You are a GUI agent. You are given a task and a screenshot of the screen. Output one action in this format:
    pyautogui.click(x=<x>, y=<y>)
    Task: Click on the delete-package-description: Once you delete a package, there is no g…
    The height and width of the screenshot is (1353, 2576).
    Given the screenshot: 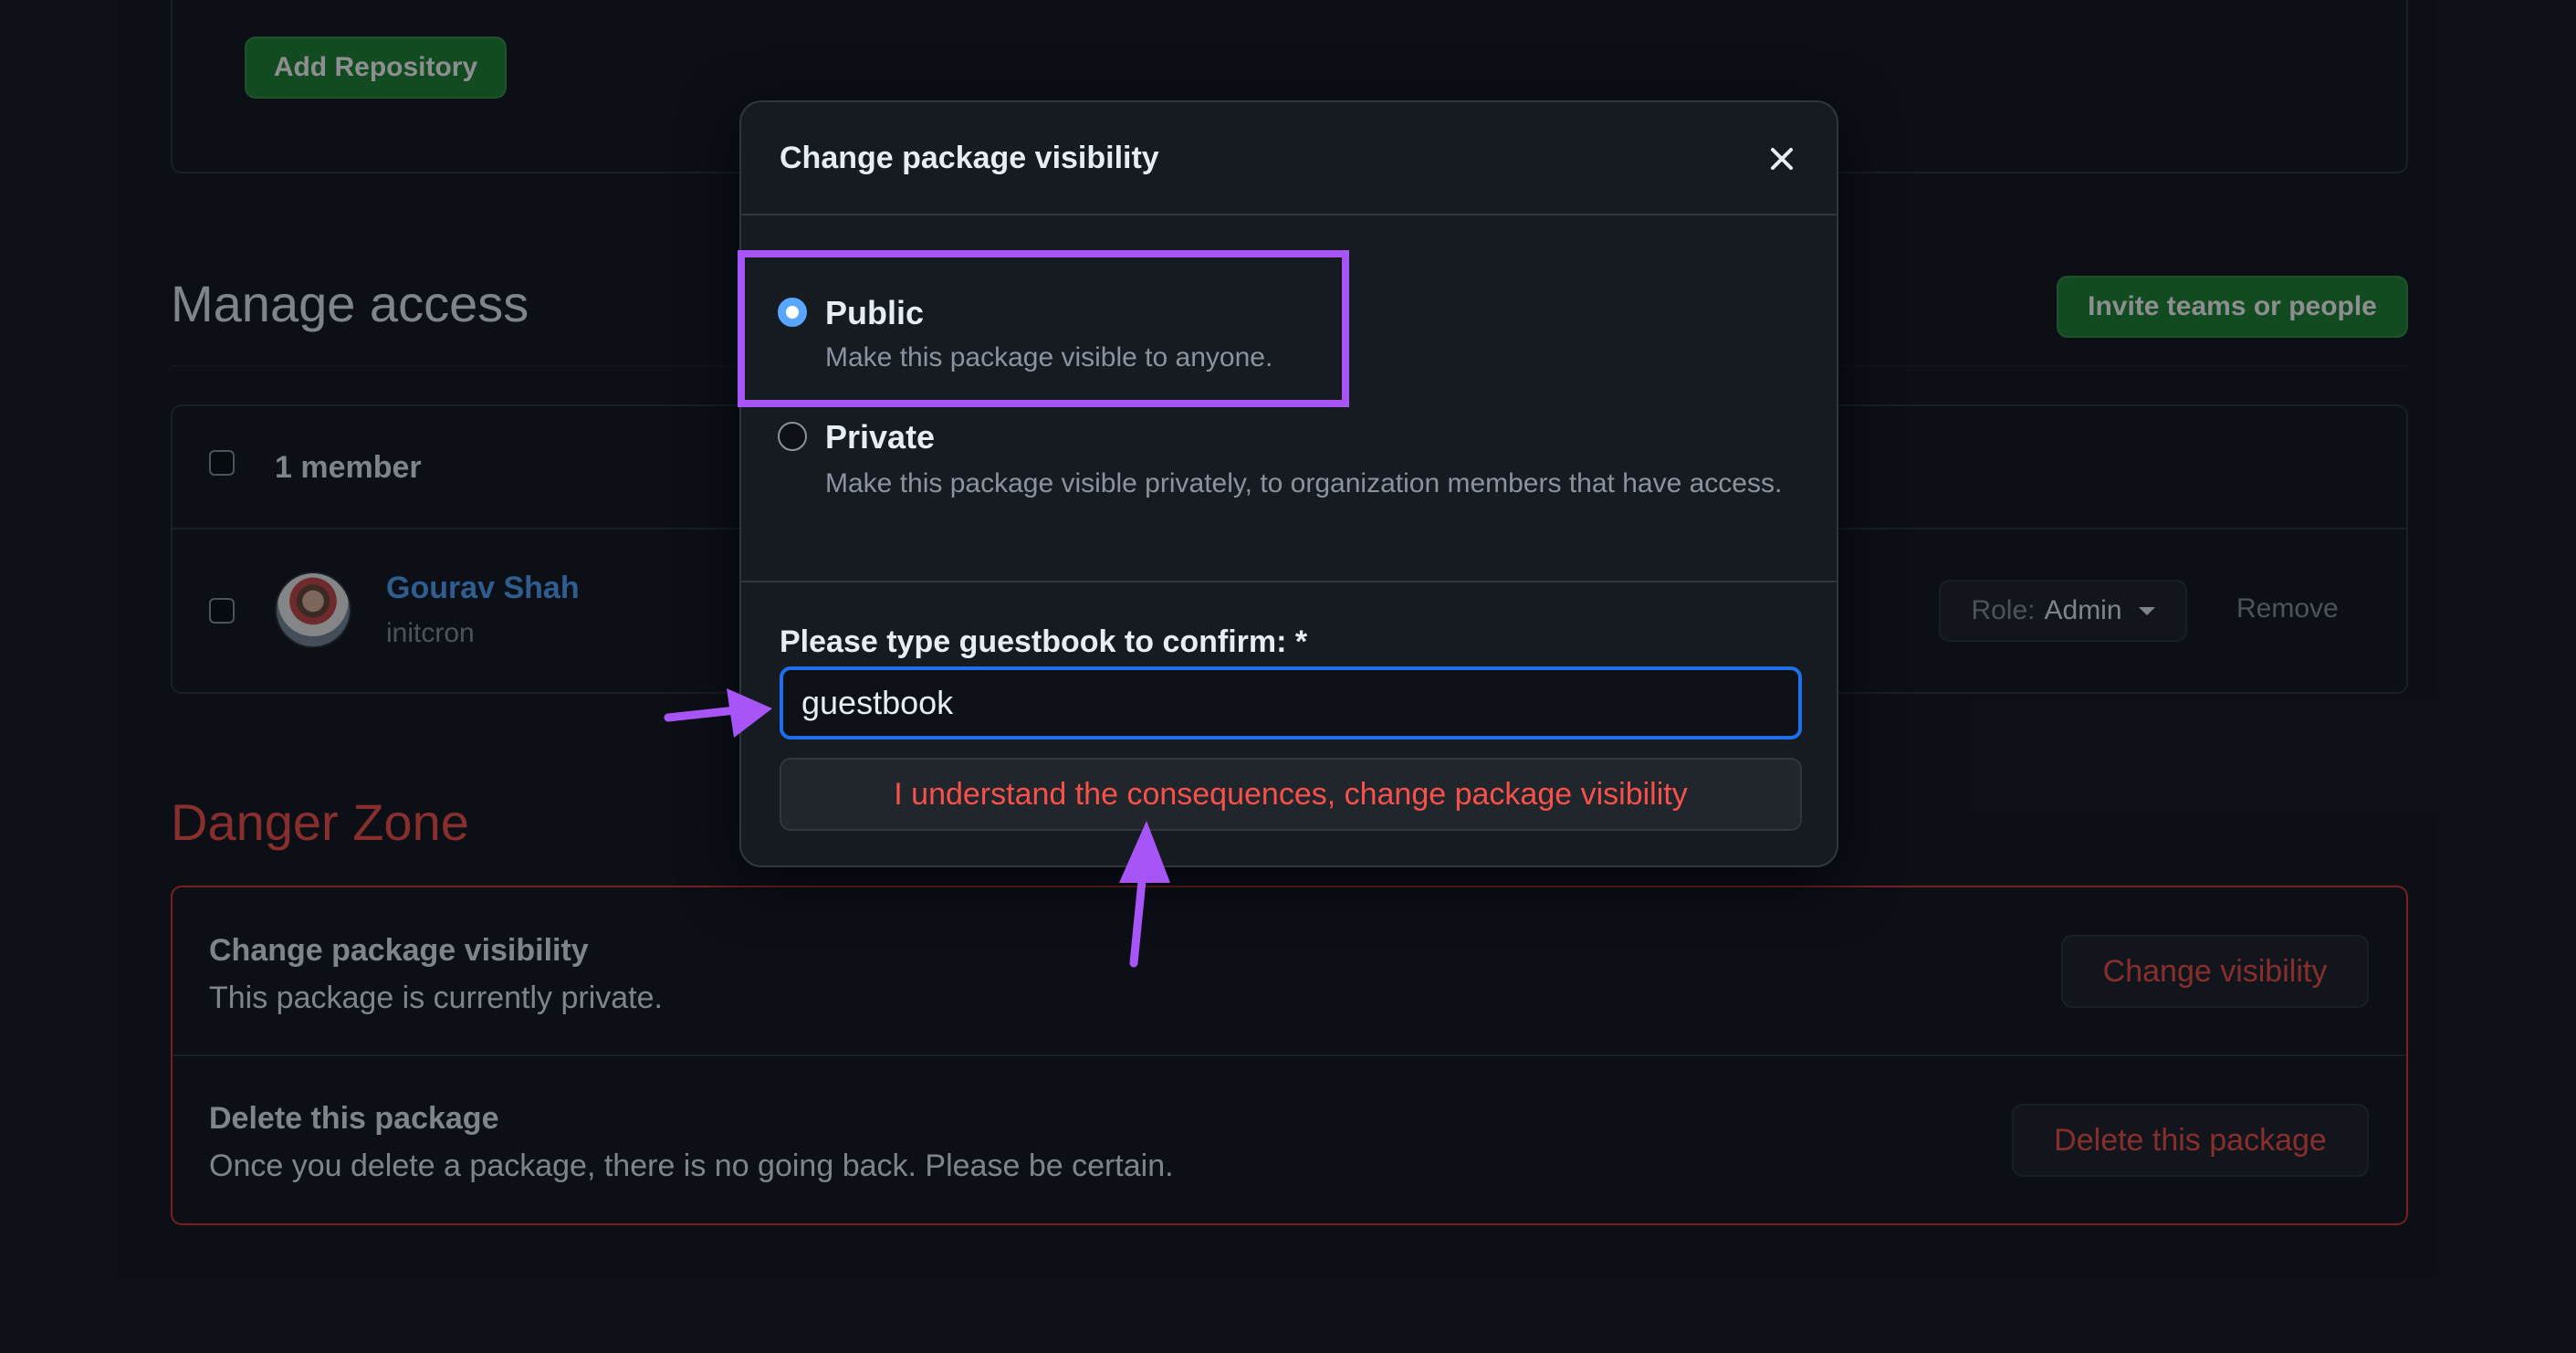 What is the action you would take?
    pyautogui.click(x=691, y=1166)
    